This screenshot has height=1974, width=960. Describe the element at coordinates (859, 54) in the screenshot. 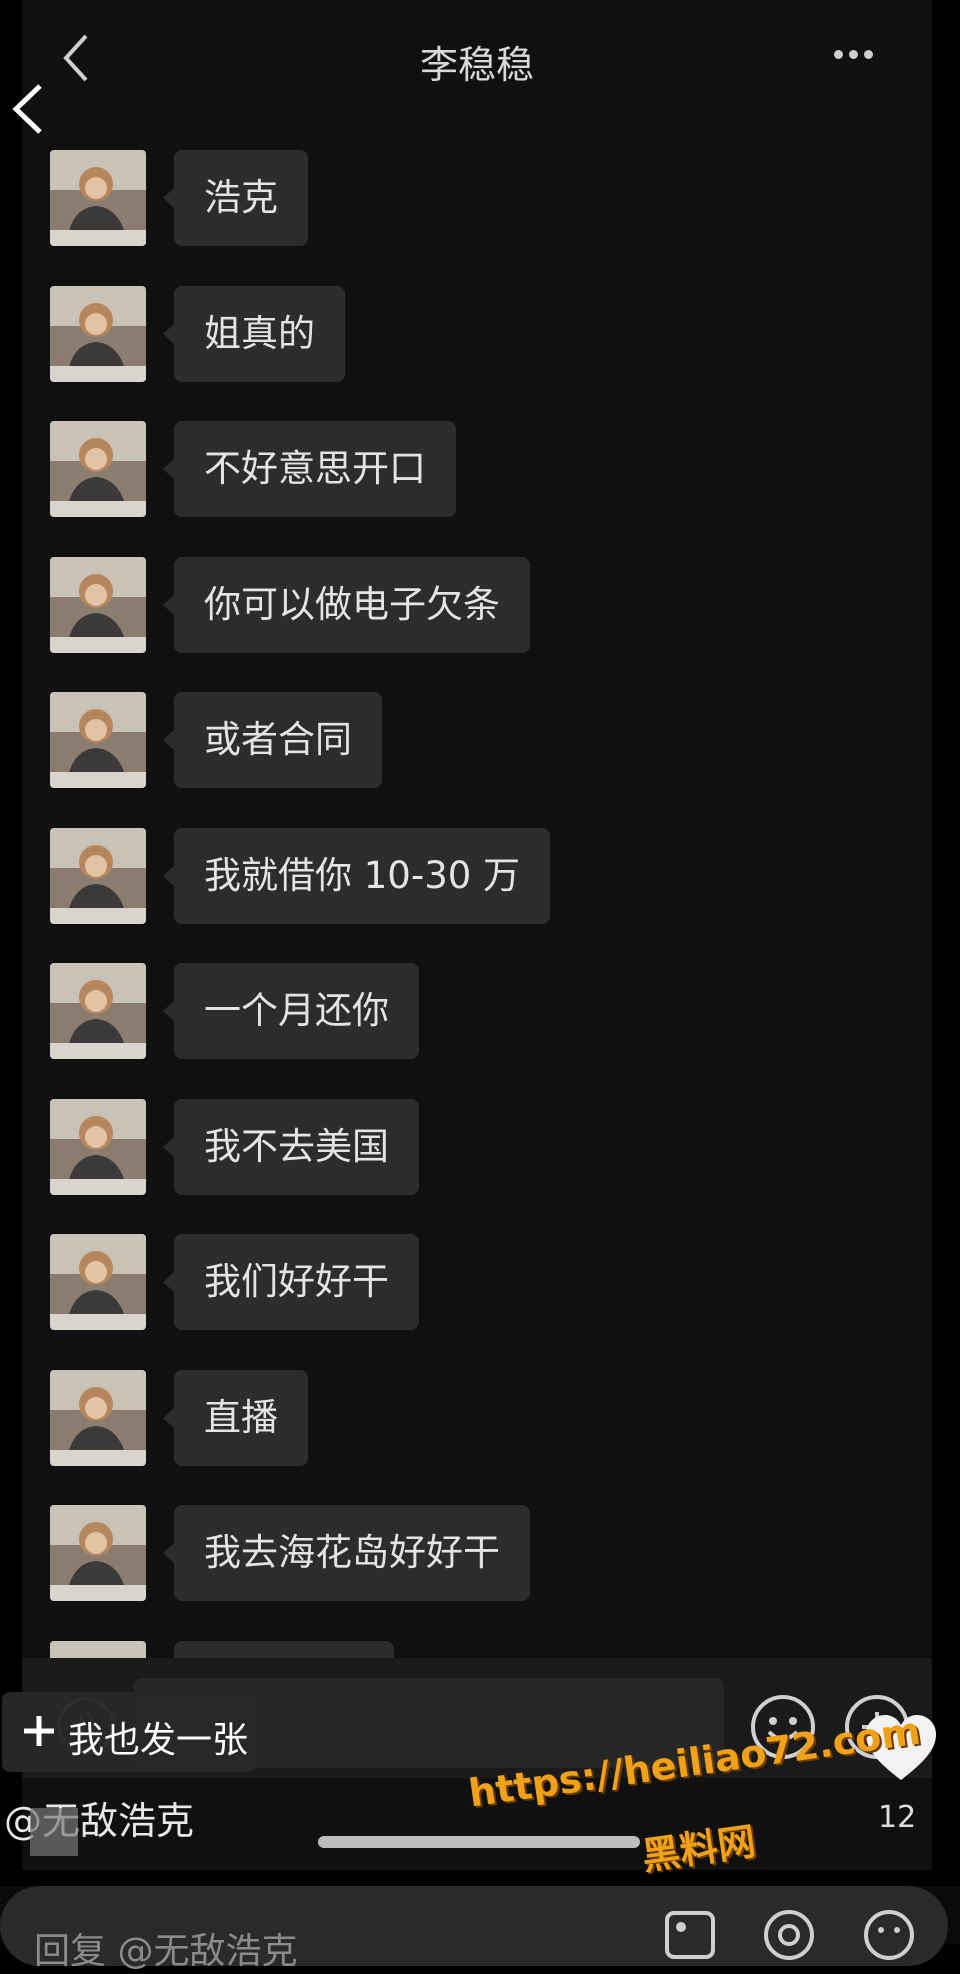

I see `more-options-icon` at that location.